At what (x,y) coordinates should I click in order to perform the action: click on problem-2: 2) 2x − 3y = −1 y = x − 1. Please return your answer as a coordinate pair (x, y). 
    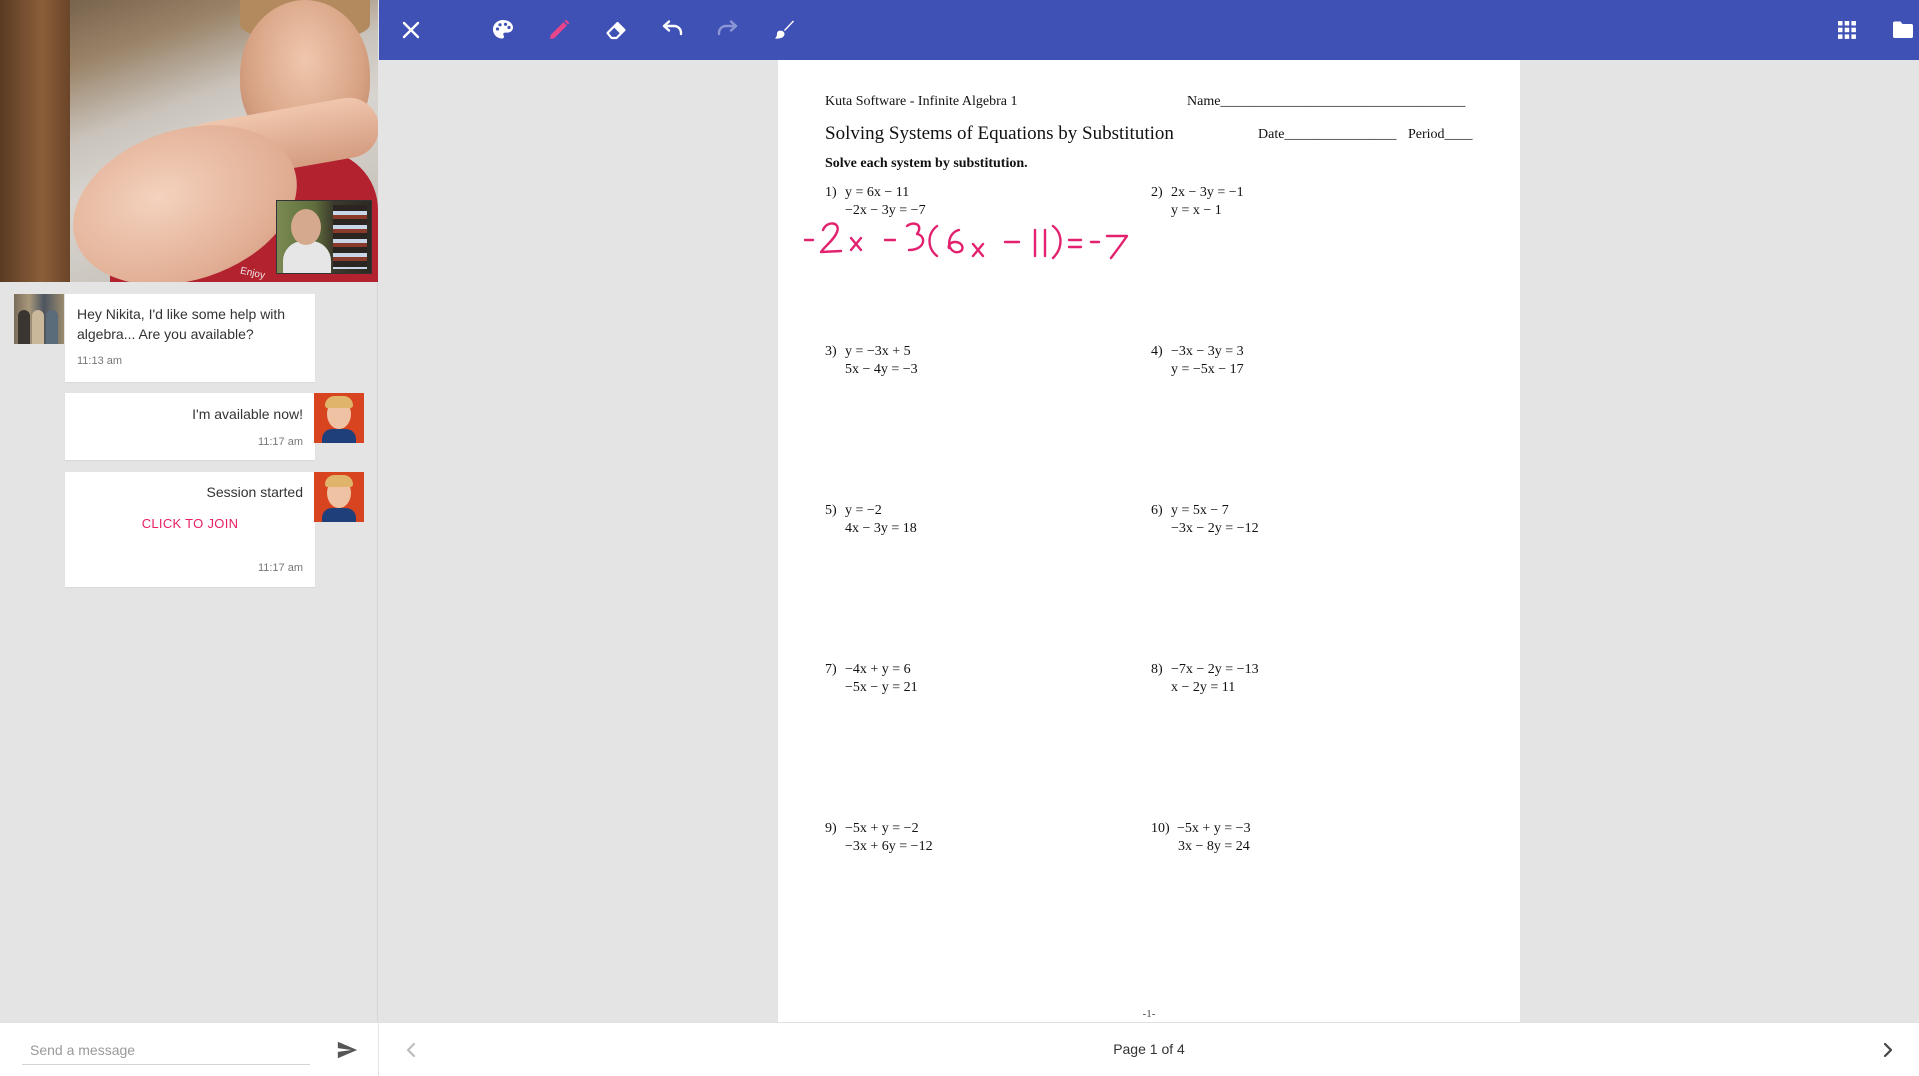
    Looking at the image, I should click on (1197, 202).